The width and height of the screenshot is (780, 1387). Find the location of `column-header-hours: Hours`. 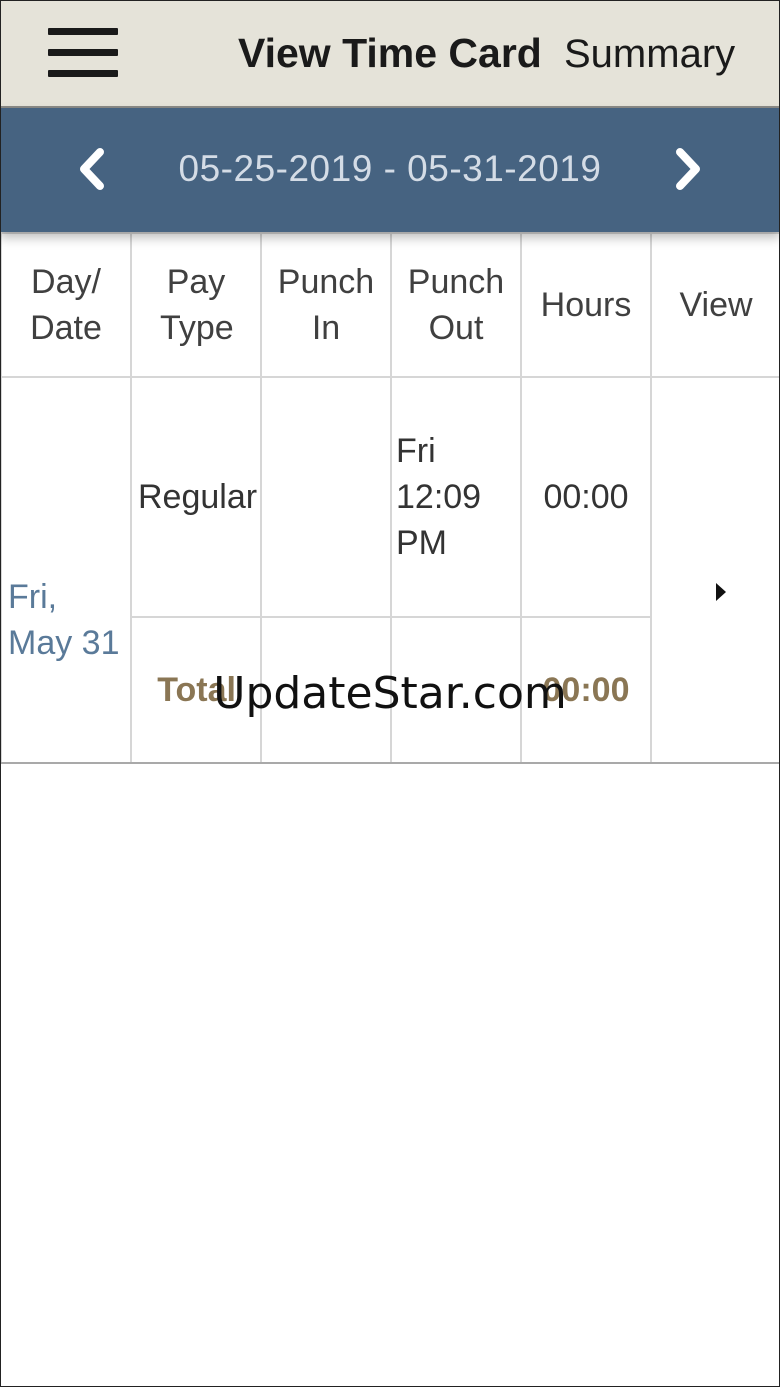

column-header-hours: Hours is located at coordinates (586, 305).